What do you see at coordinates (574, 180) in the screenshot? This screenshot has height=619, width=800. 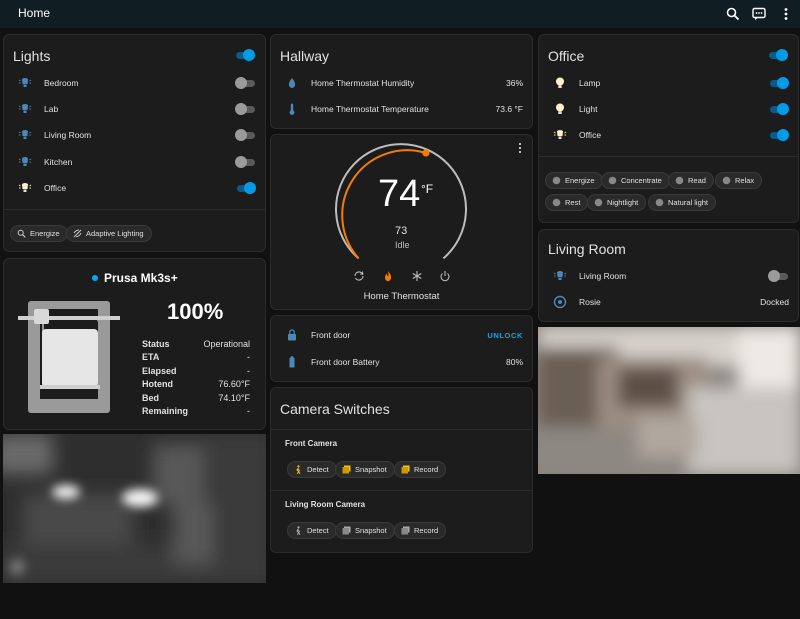 I see `scene-chip-energize: Energize` at bounding box center [574, 180].